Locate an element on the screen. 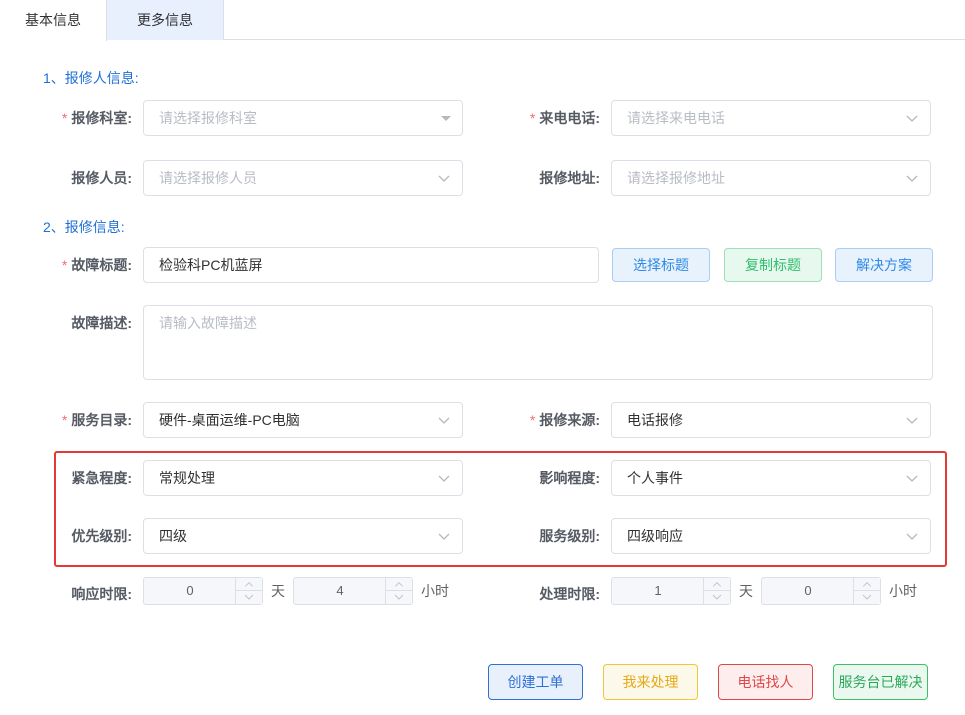  service-level-value: 四级响应 is located at coordinates (655, 536).